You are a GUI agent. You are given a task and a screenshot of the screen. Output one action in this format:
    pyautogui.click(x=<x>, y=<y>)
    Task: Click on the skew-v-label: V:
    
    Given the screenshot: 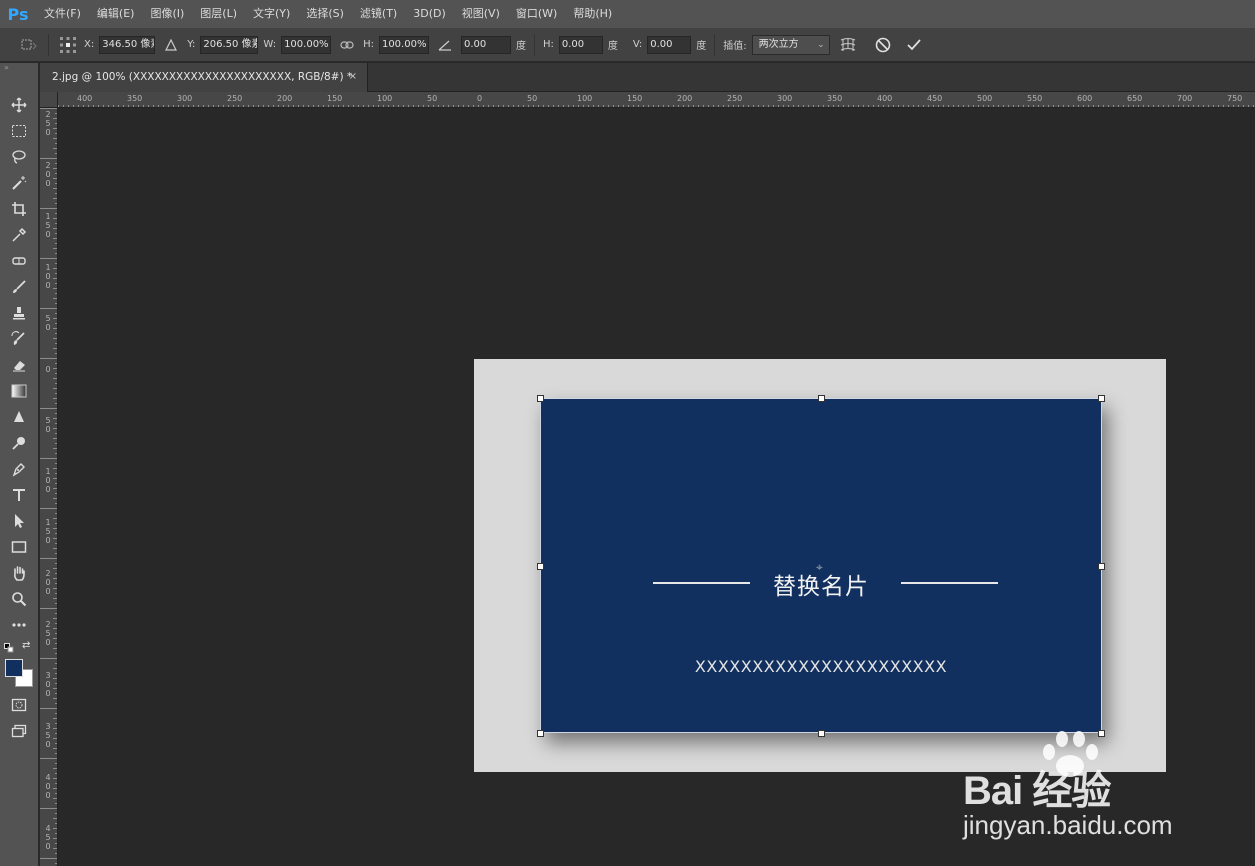 What is the action you would take?
    pyautogui.click(x=637, y=44)
    